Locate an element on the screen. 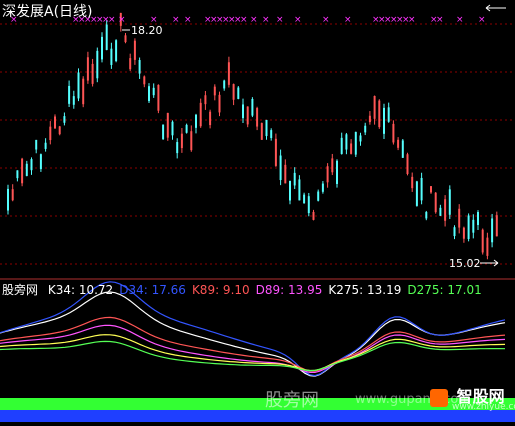 The width and height of the screenshot is (515, 426). chart-title: 深发展A(日线) is located at coordinates (47, 12).